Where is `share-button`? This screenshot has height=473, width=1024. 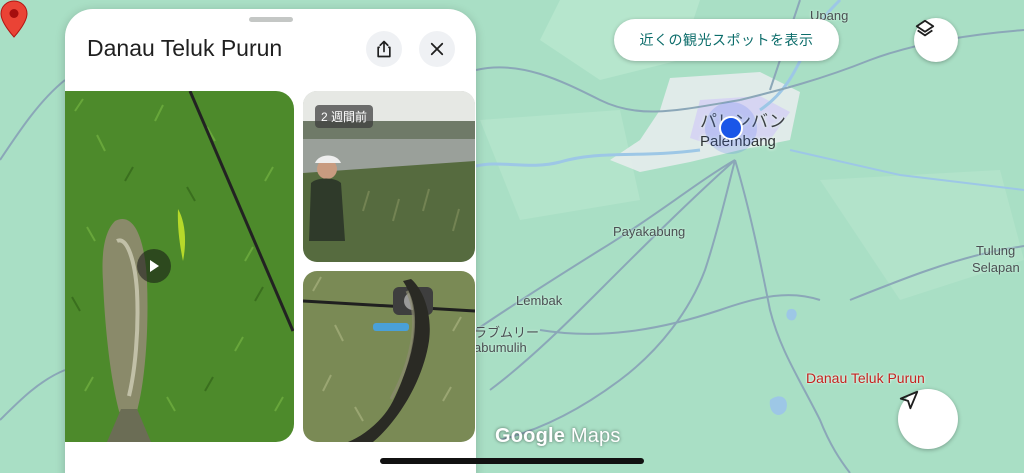 share-button is located at coordinates (384, 49).